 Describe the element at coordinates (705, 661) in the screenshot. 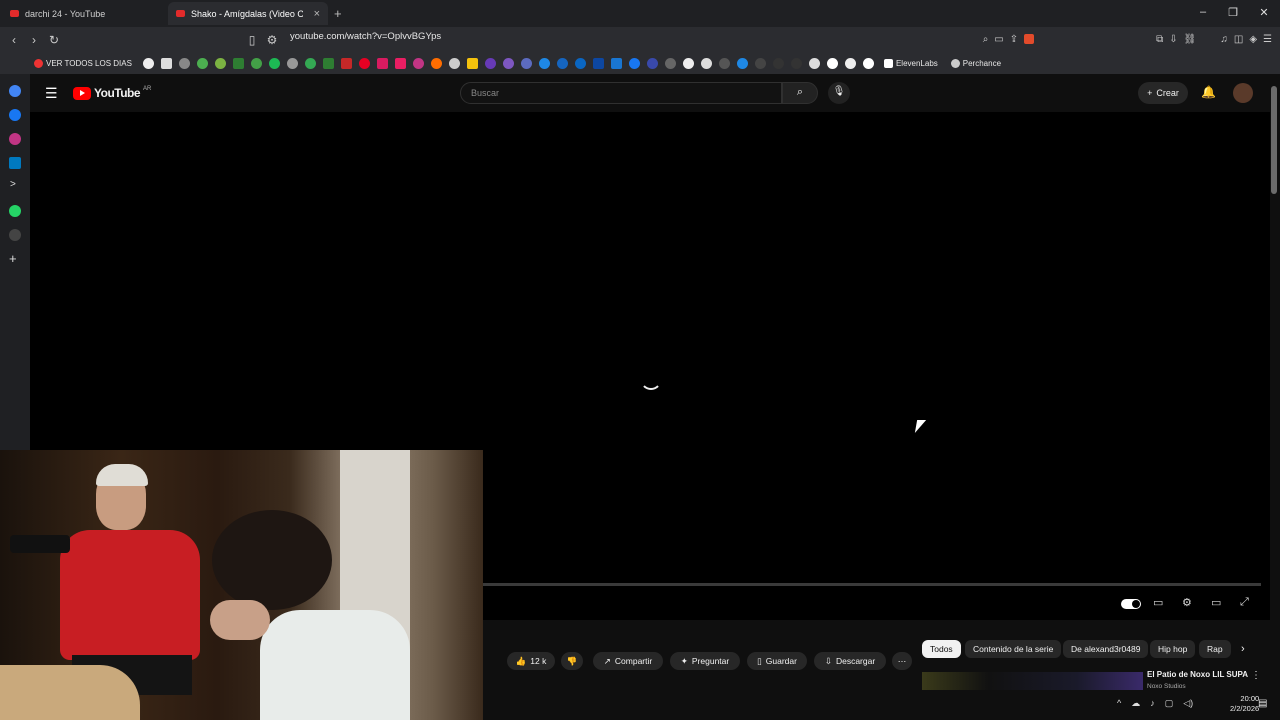

I see `ask-button: ✦ Preguntar` at that location.